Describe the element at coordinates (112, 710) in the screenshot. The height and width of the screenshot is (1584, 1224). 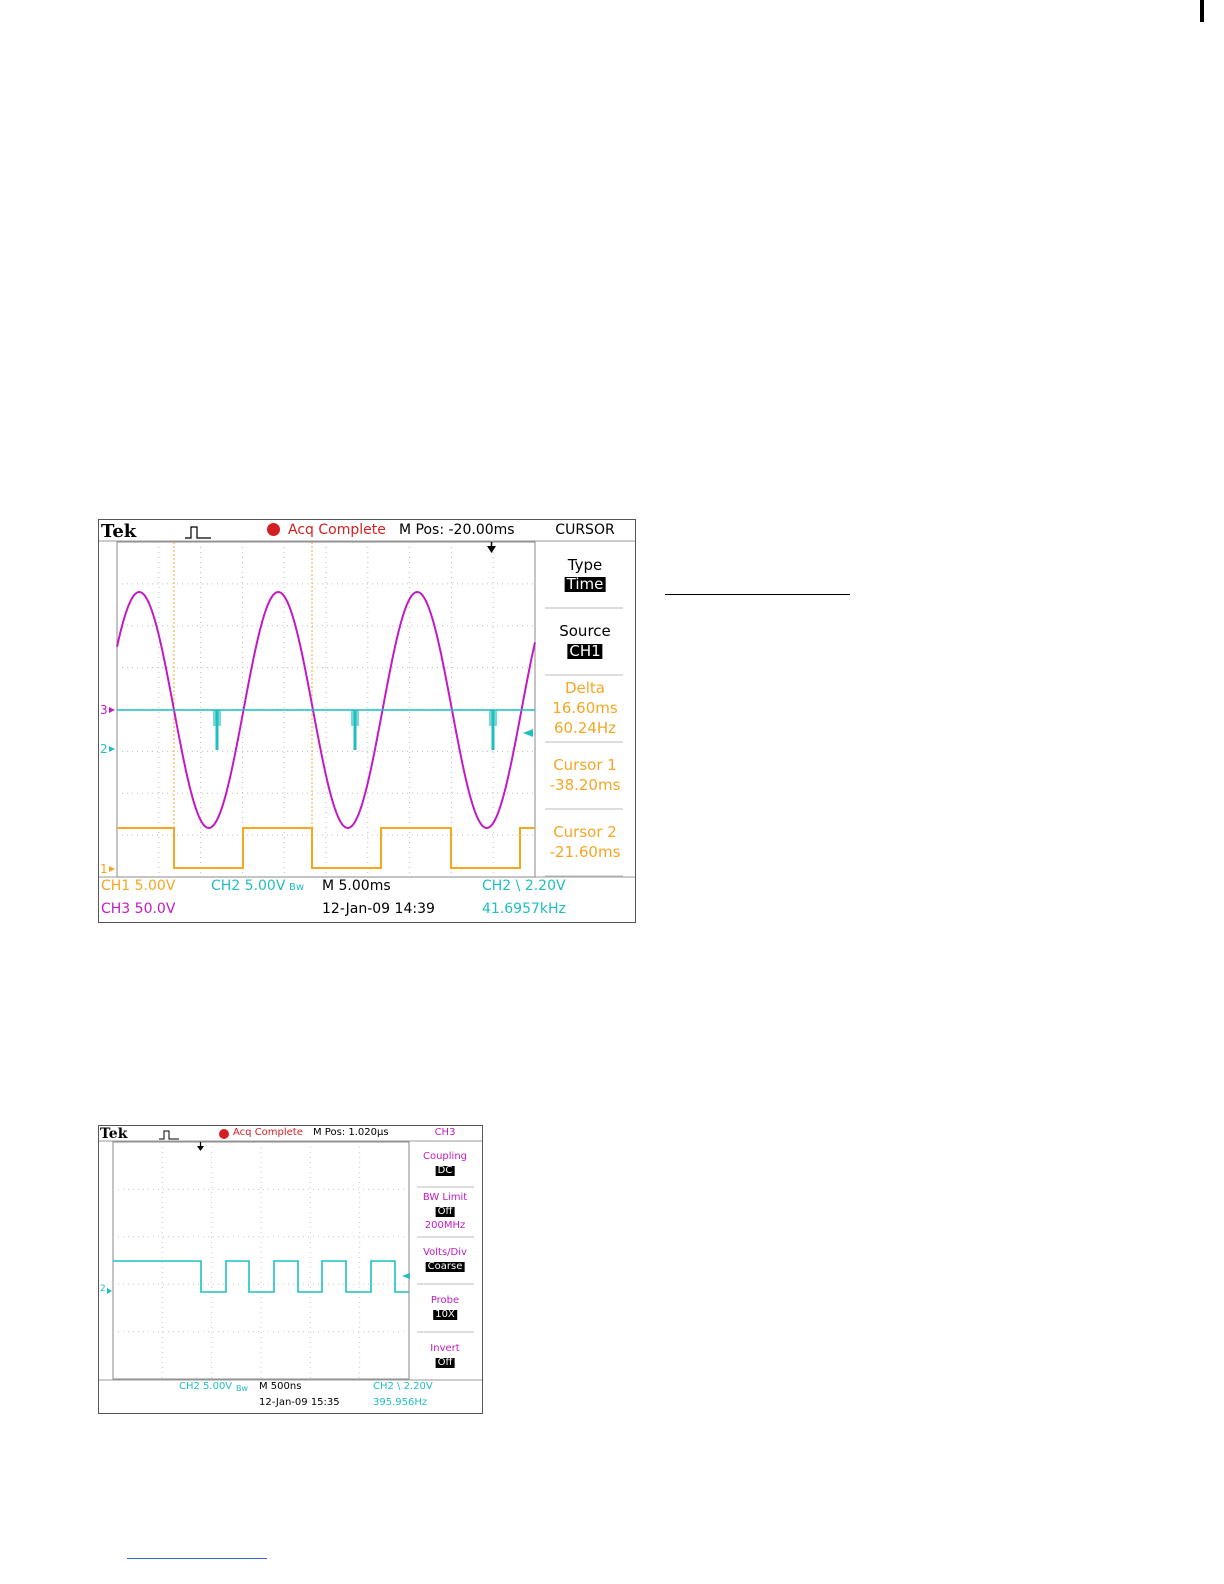
I see `ch3-marker-arrow-icon` at that location.